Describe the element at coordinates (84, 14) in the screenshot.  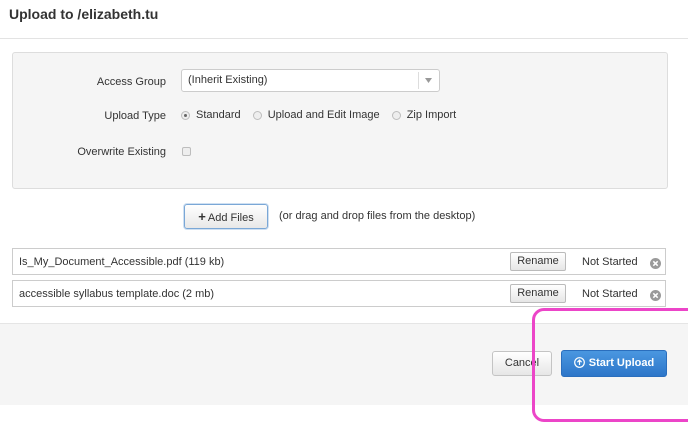
I see `dialog-title: Upload to /elizabeth.tu` at that location.